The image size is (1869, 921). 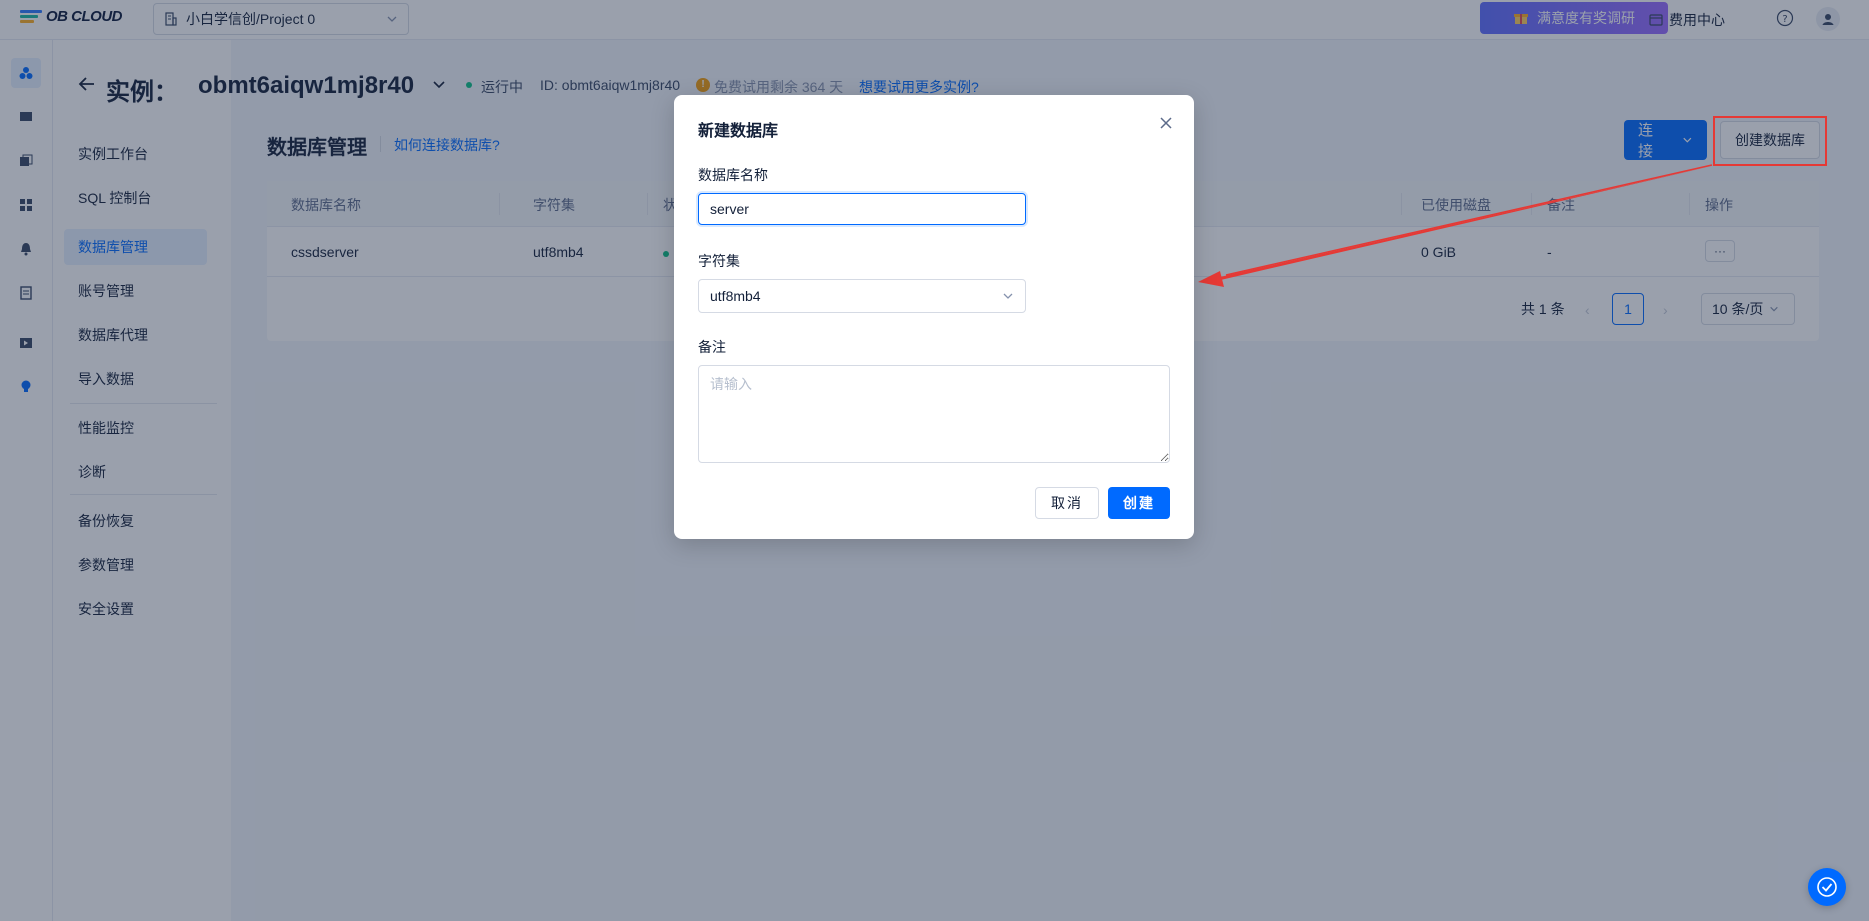 I want to click on check-icon, so click(x=1827, y=887).